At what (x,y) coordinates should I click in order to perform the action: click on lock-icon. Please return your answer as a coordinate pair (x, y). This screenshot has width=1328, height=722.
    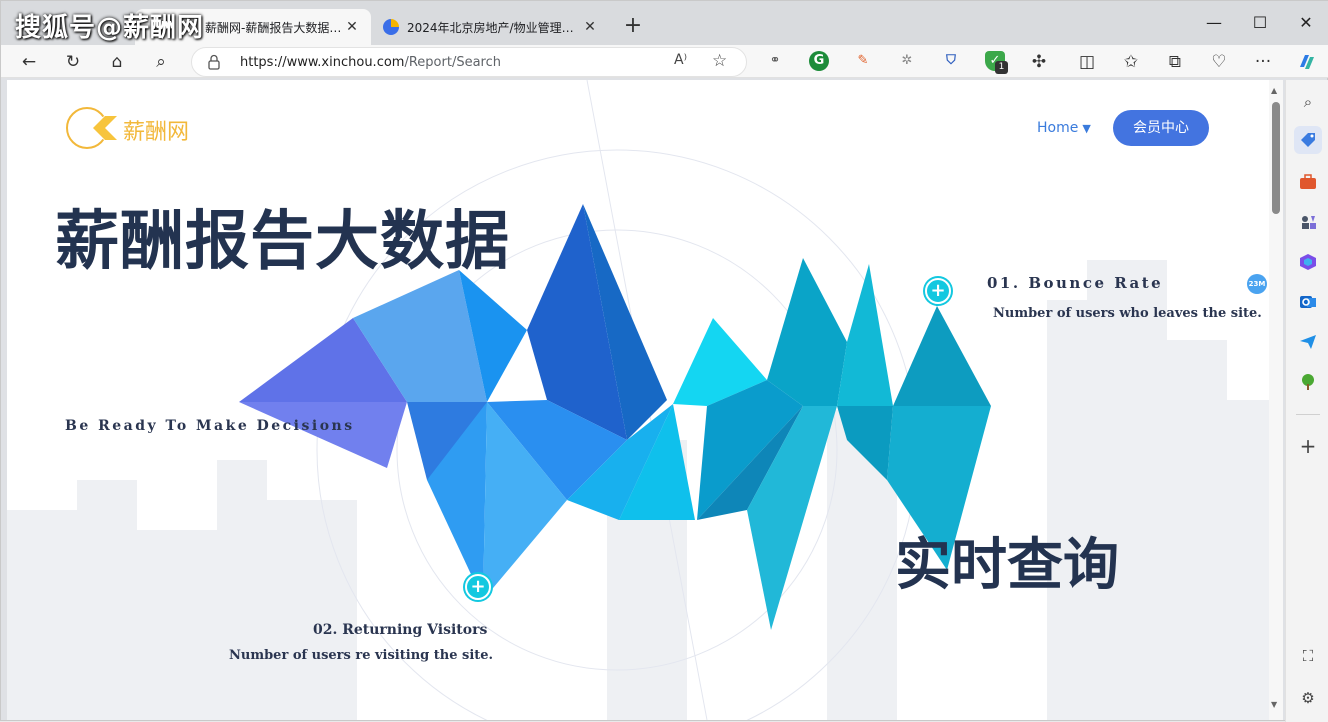
    Looking at the image, I should click on (214, 62).